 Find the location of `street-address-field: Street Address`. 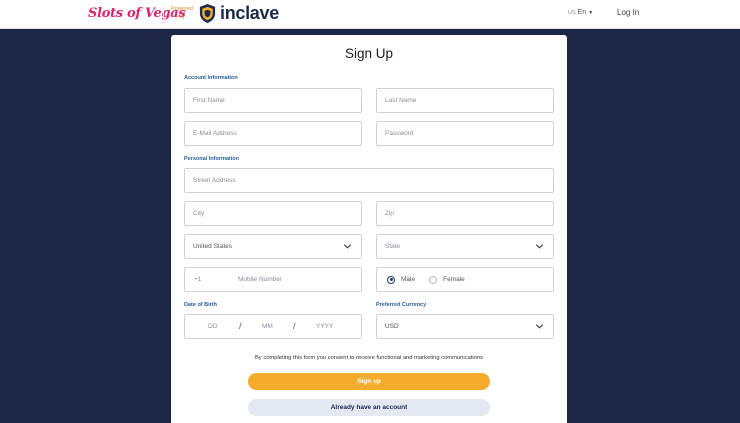

street-address-field: Street Address is located at coordinates (369, 180).